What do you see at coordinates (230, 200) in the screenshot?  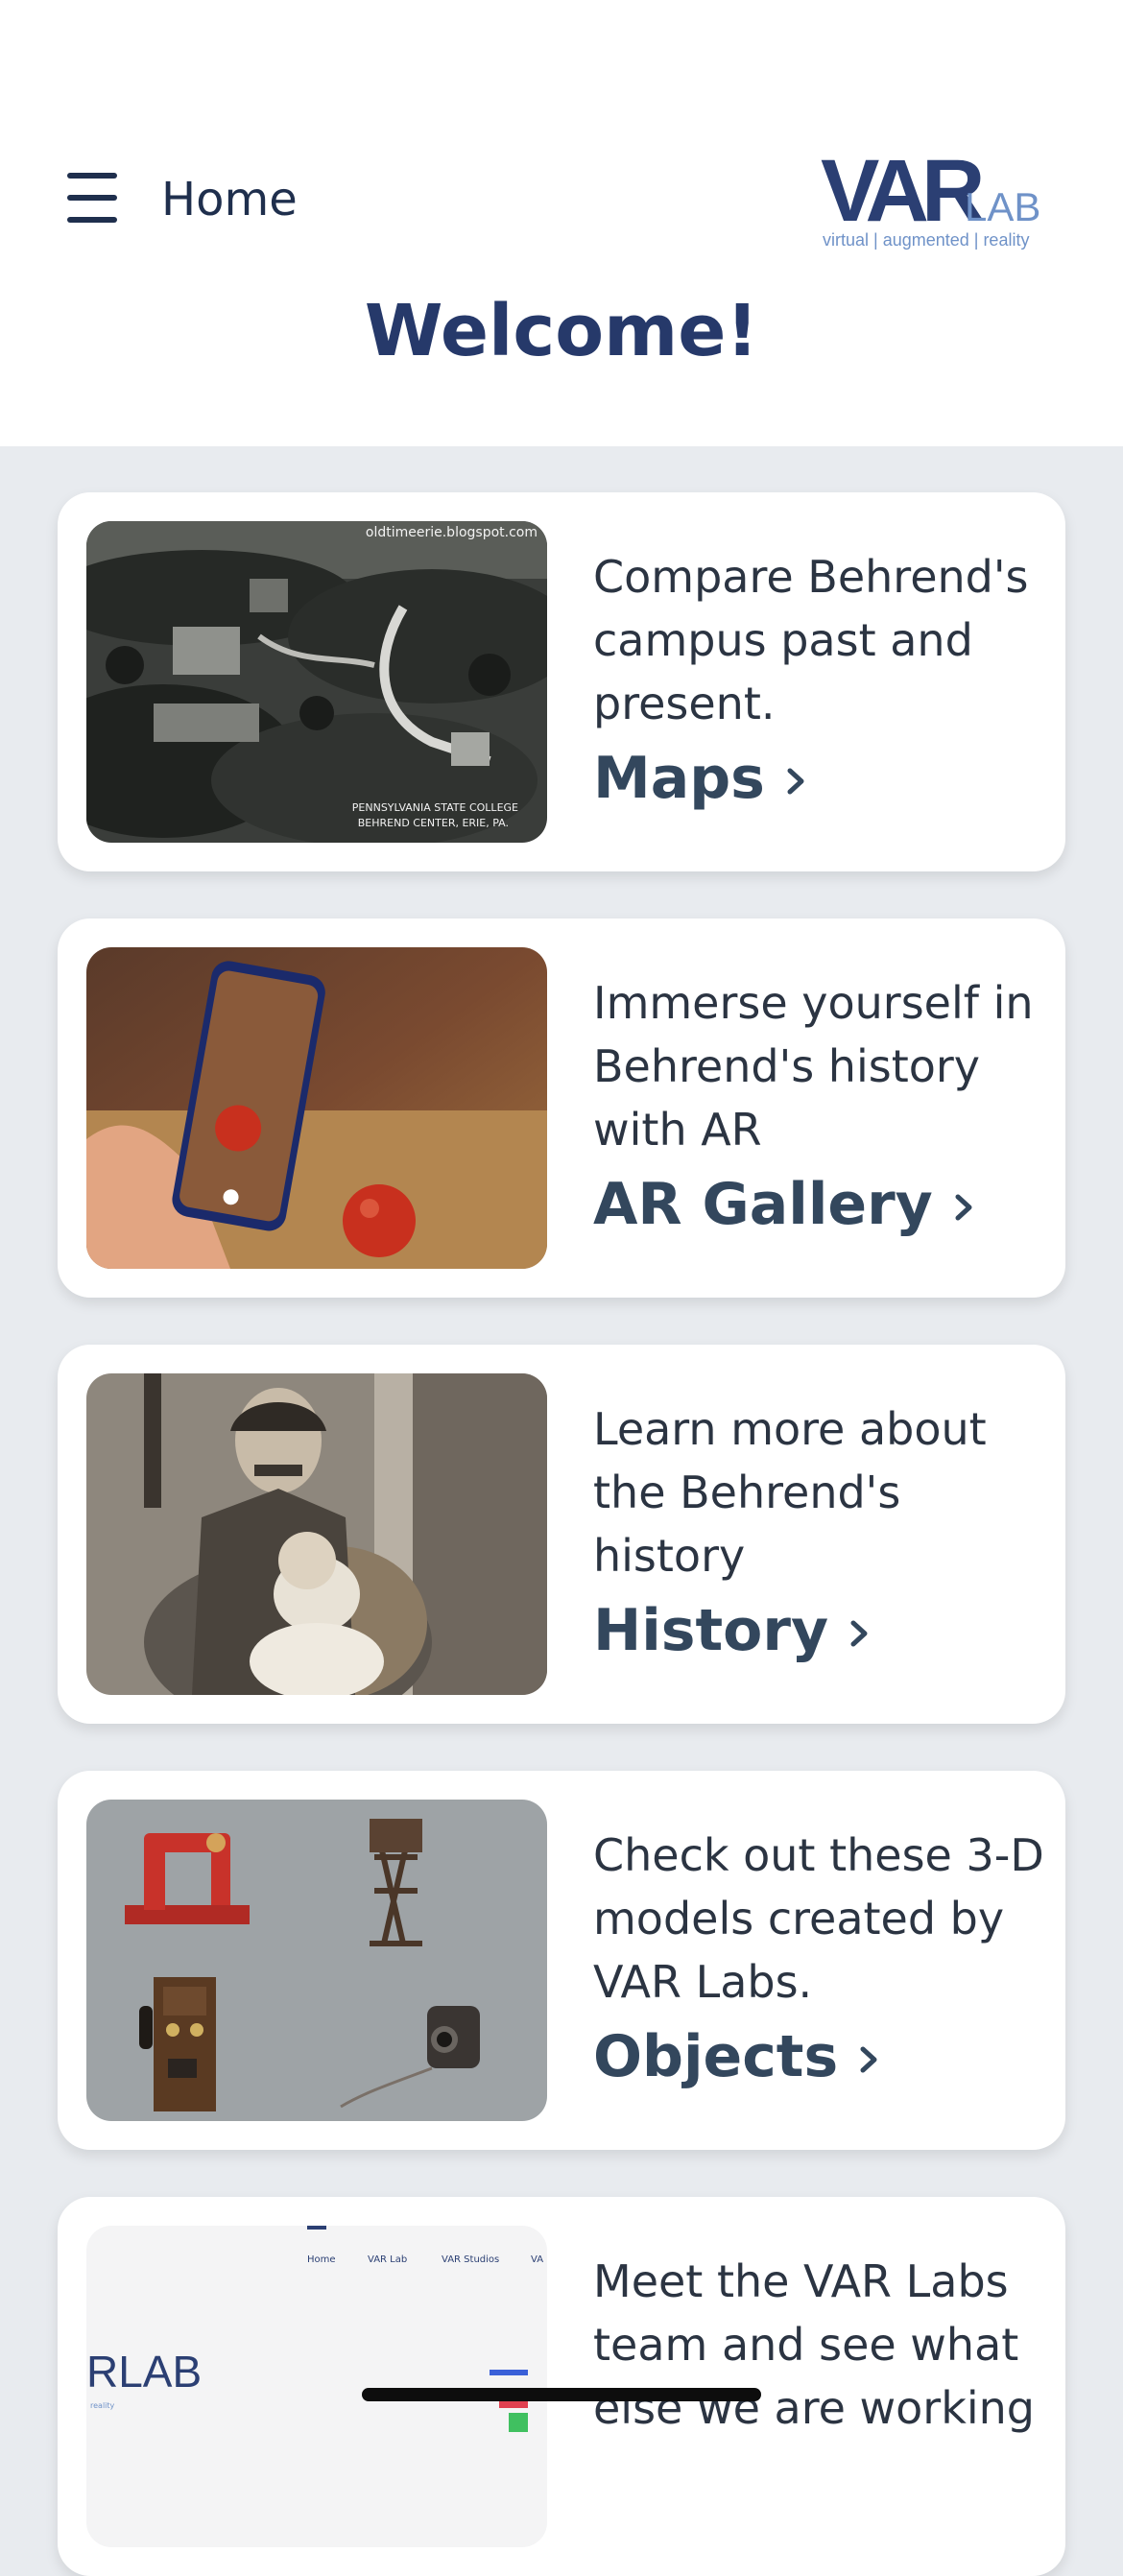 I see `nav-title: Home` at bounding box center [230, 200].